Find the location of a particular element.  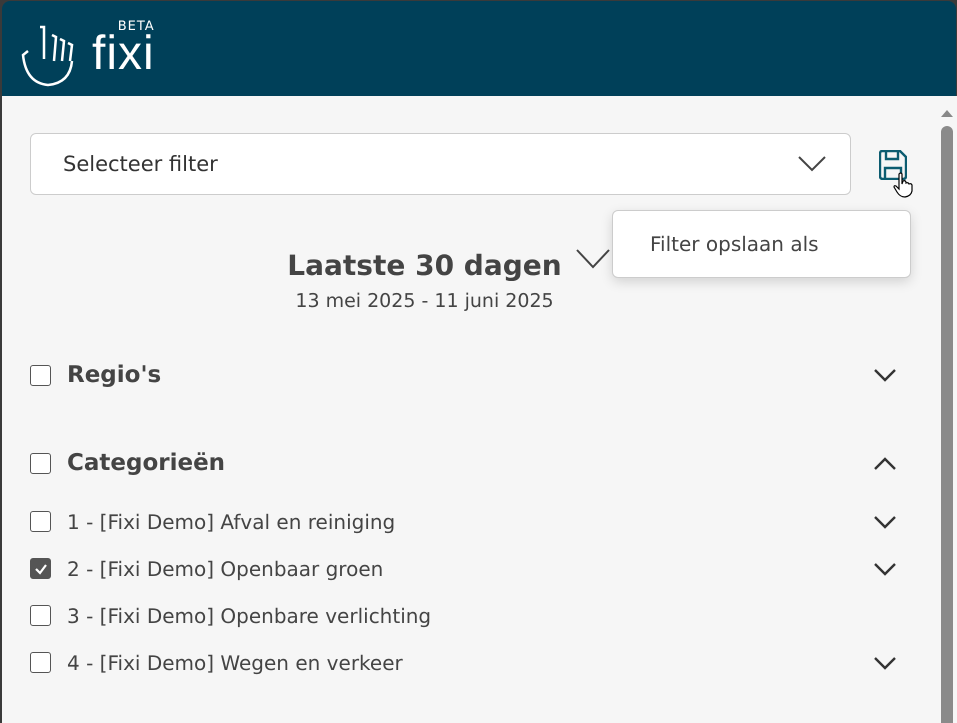

menu-item: Filter opslaan als is located at coordinates (716, 244).